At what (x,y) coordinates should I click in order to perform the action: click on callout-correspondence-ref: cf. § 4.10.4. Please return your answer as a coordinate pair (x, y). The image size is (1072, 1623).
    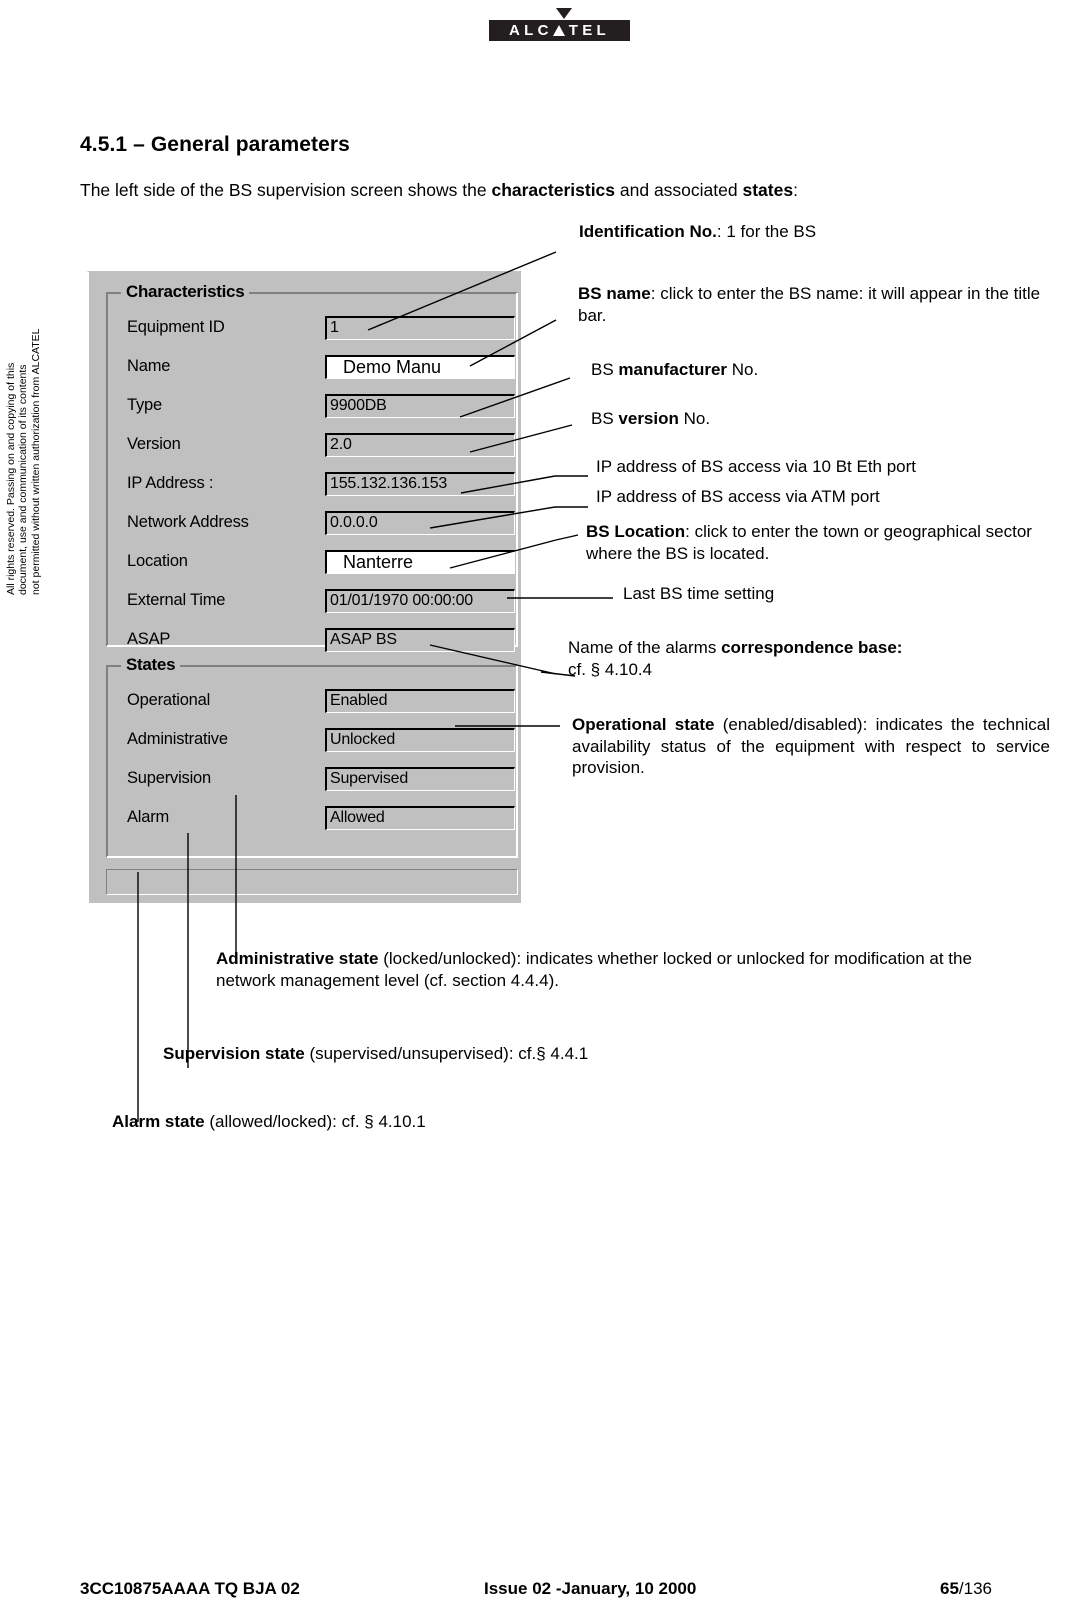
    Looking at the image, I should click on (610, 669).